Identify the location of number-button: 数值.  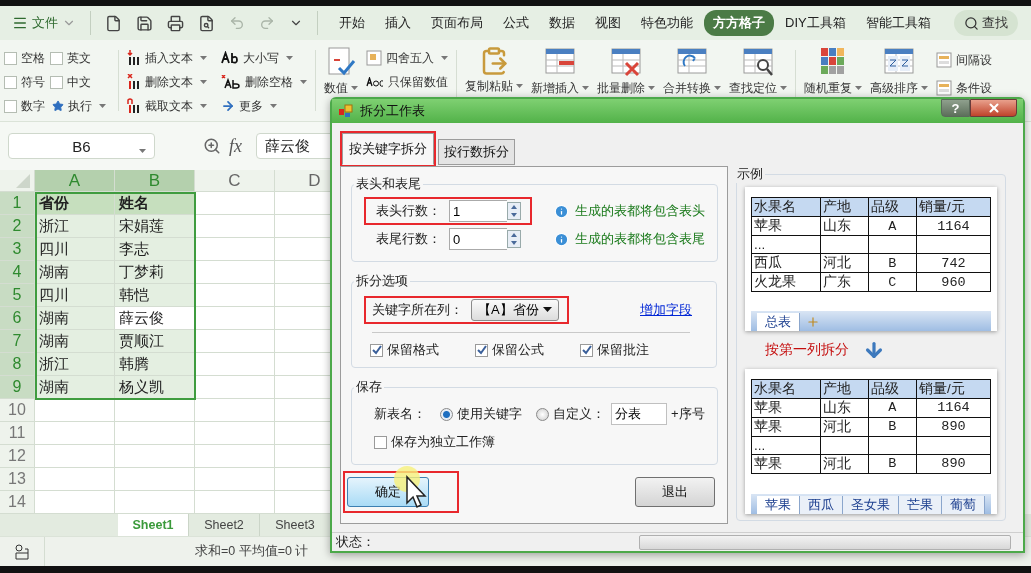
(341, 71).